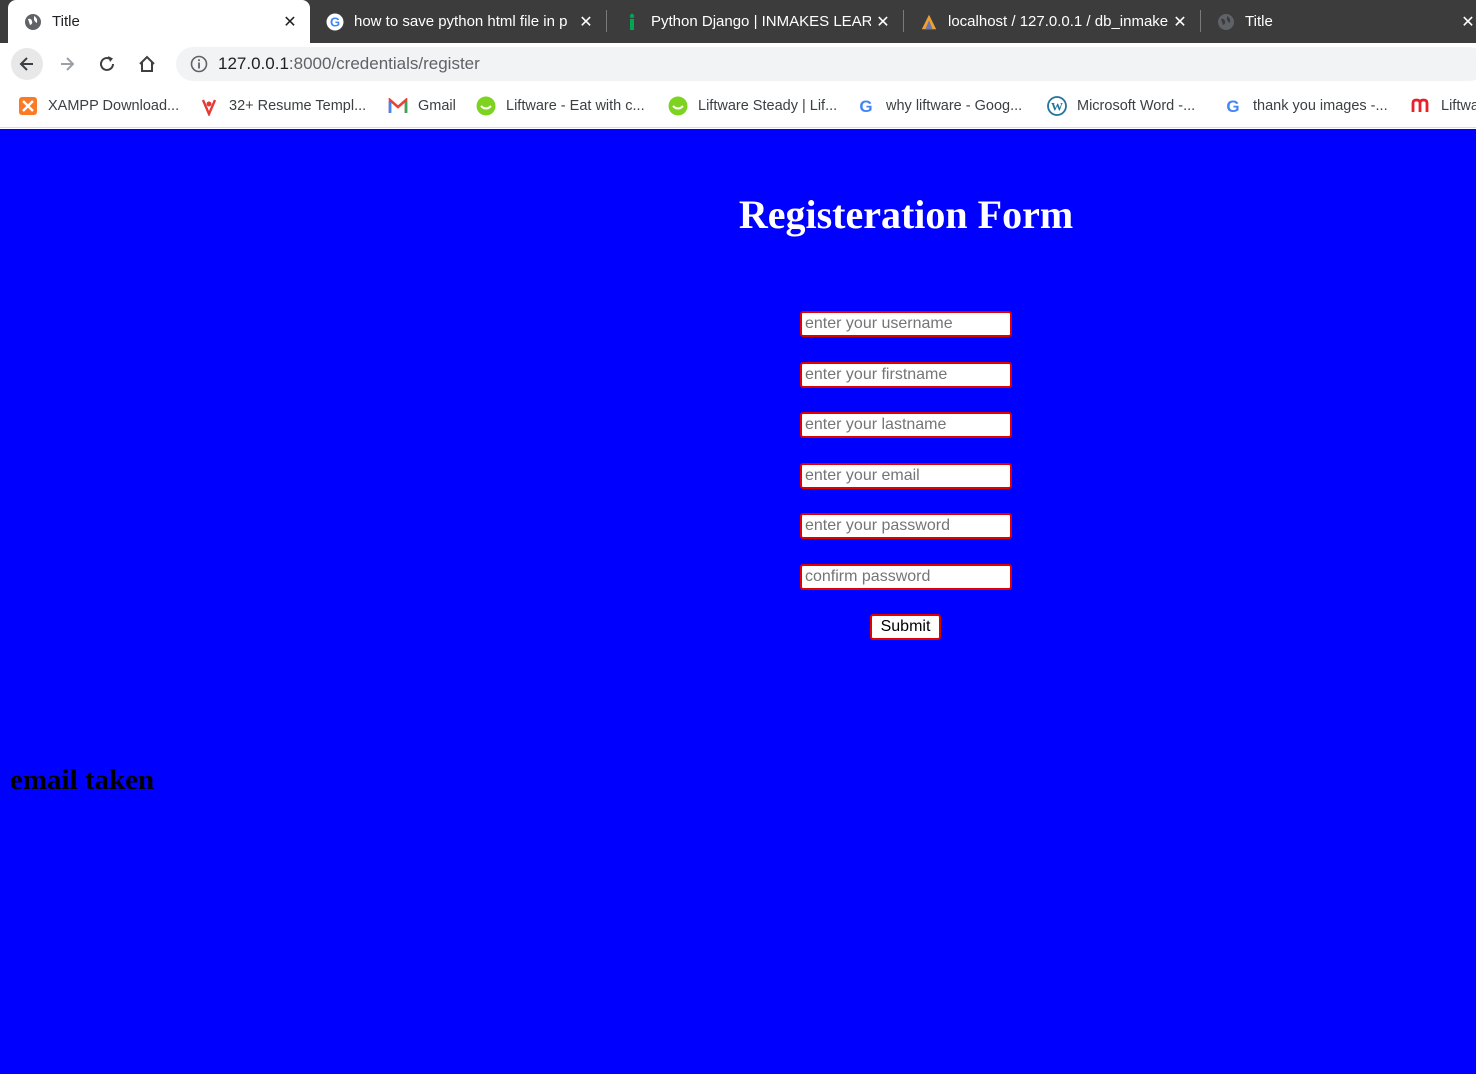  I want to click on password-input, so click(906, 526).